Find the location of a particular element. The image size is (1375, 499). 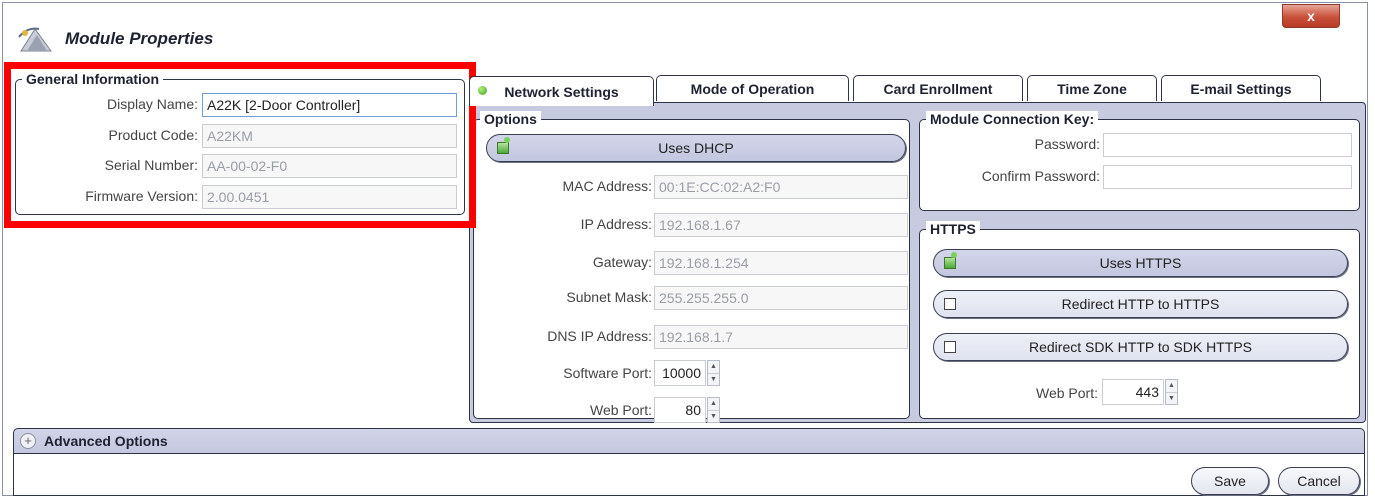

expand-plus-icon: + is located at coordinates (28, 441).